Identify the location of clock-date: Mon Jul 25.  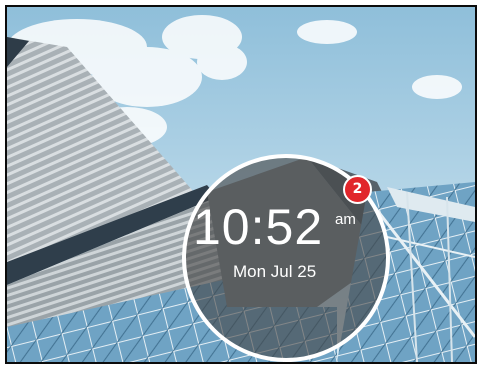
(275, 271).